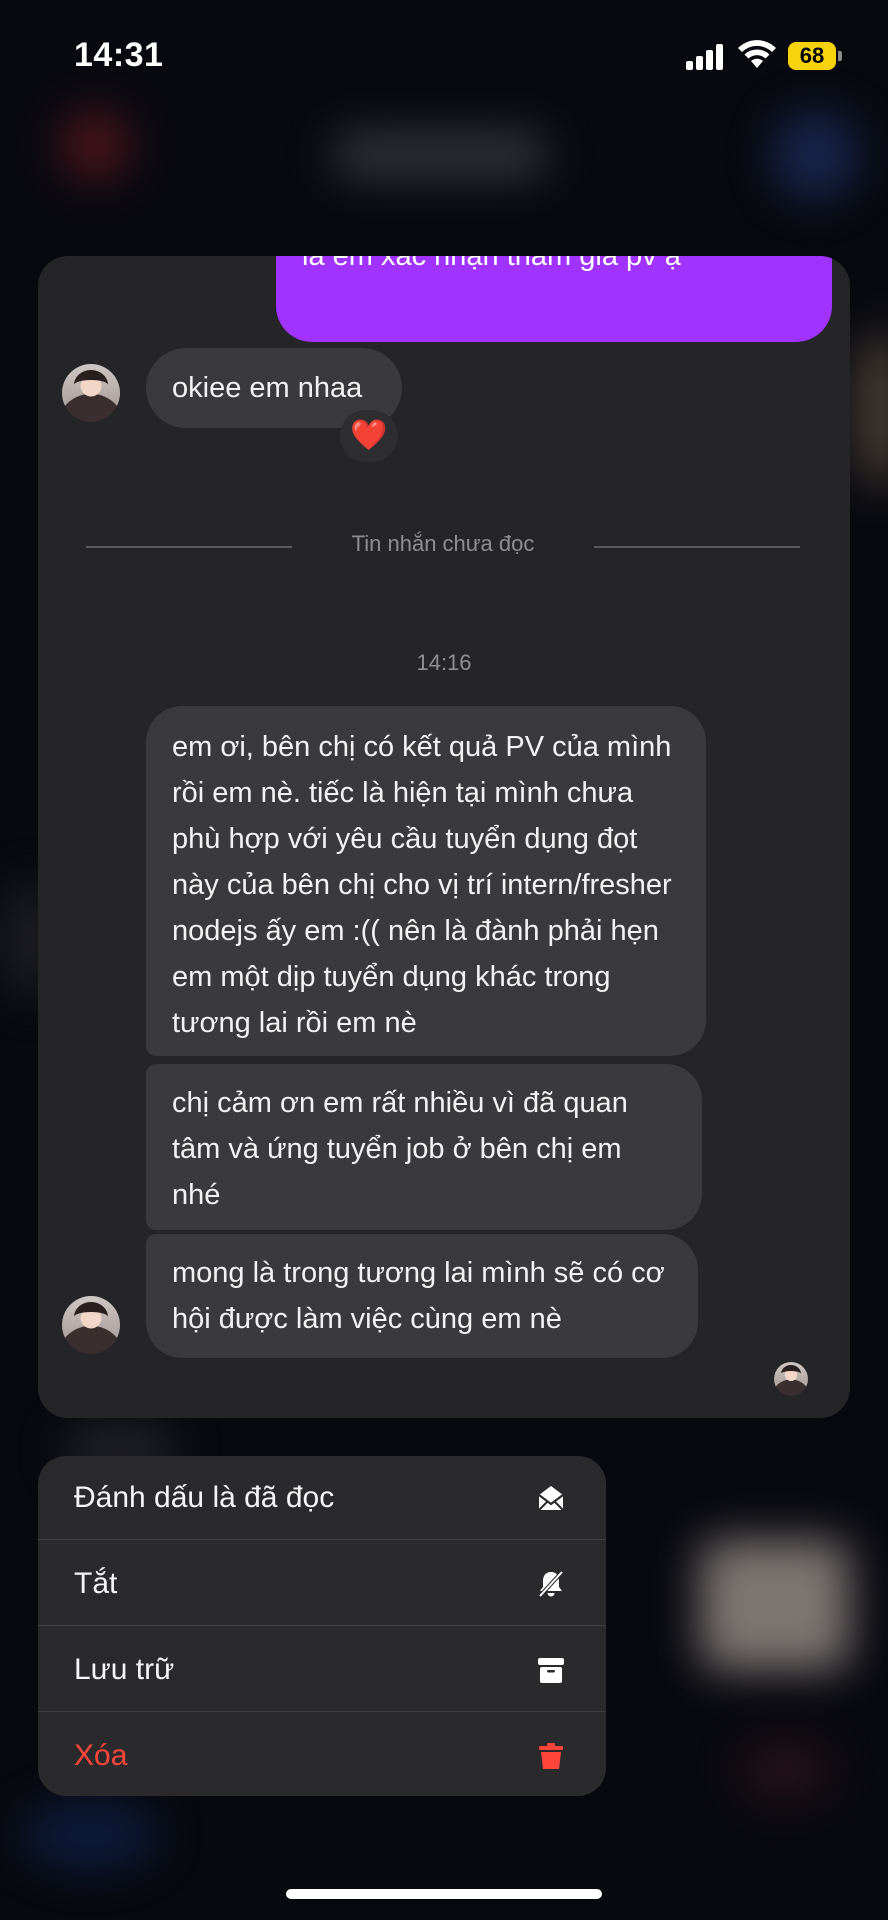  What do you see at coordinates (322, 1670) in the screenshot?
I see `menu-item-archive: Lưu trữ` at bounding box center [322, 1670].